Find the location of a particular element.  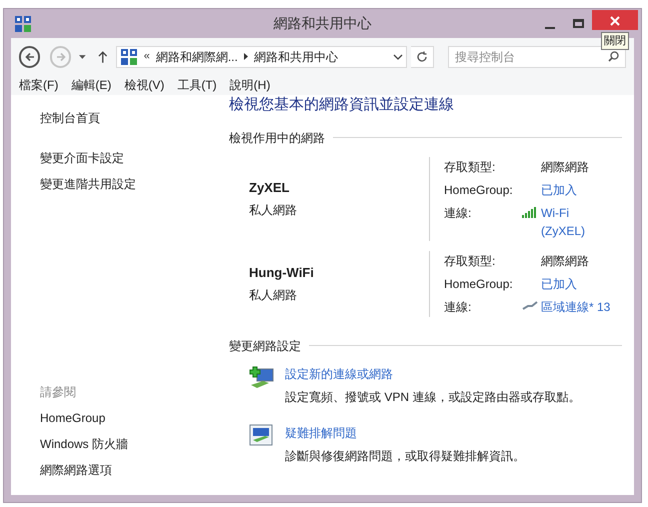

close-button is located at coordinates (615, 20).